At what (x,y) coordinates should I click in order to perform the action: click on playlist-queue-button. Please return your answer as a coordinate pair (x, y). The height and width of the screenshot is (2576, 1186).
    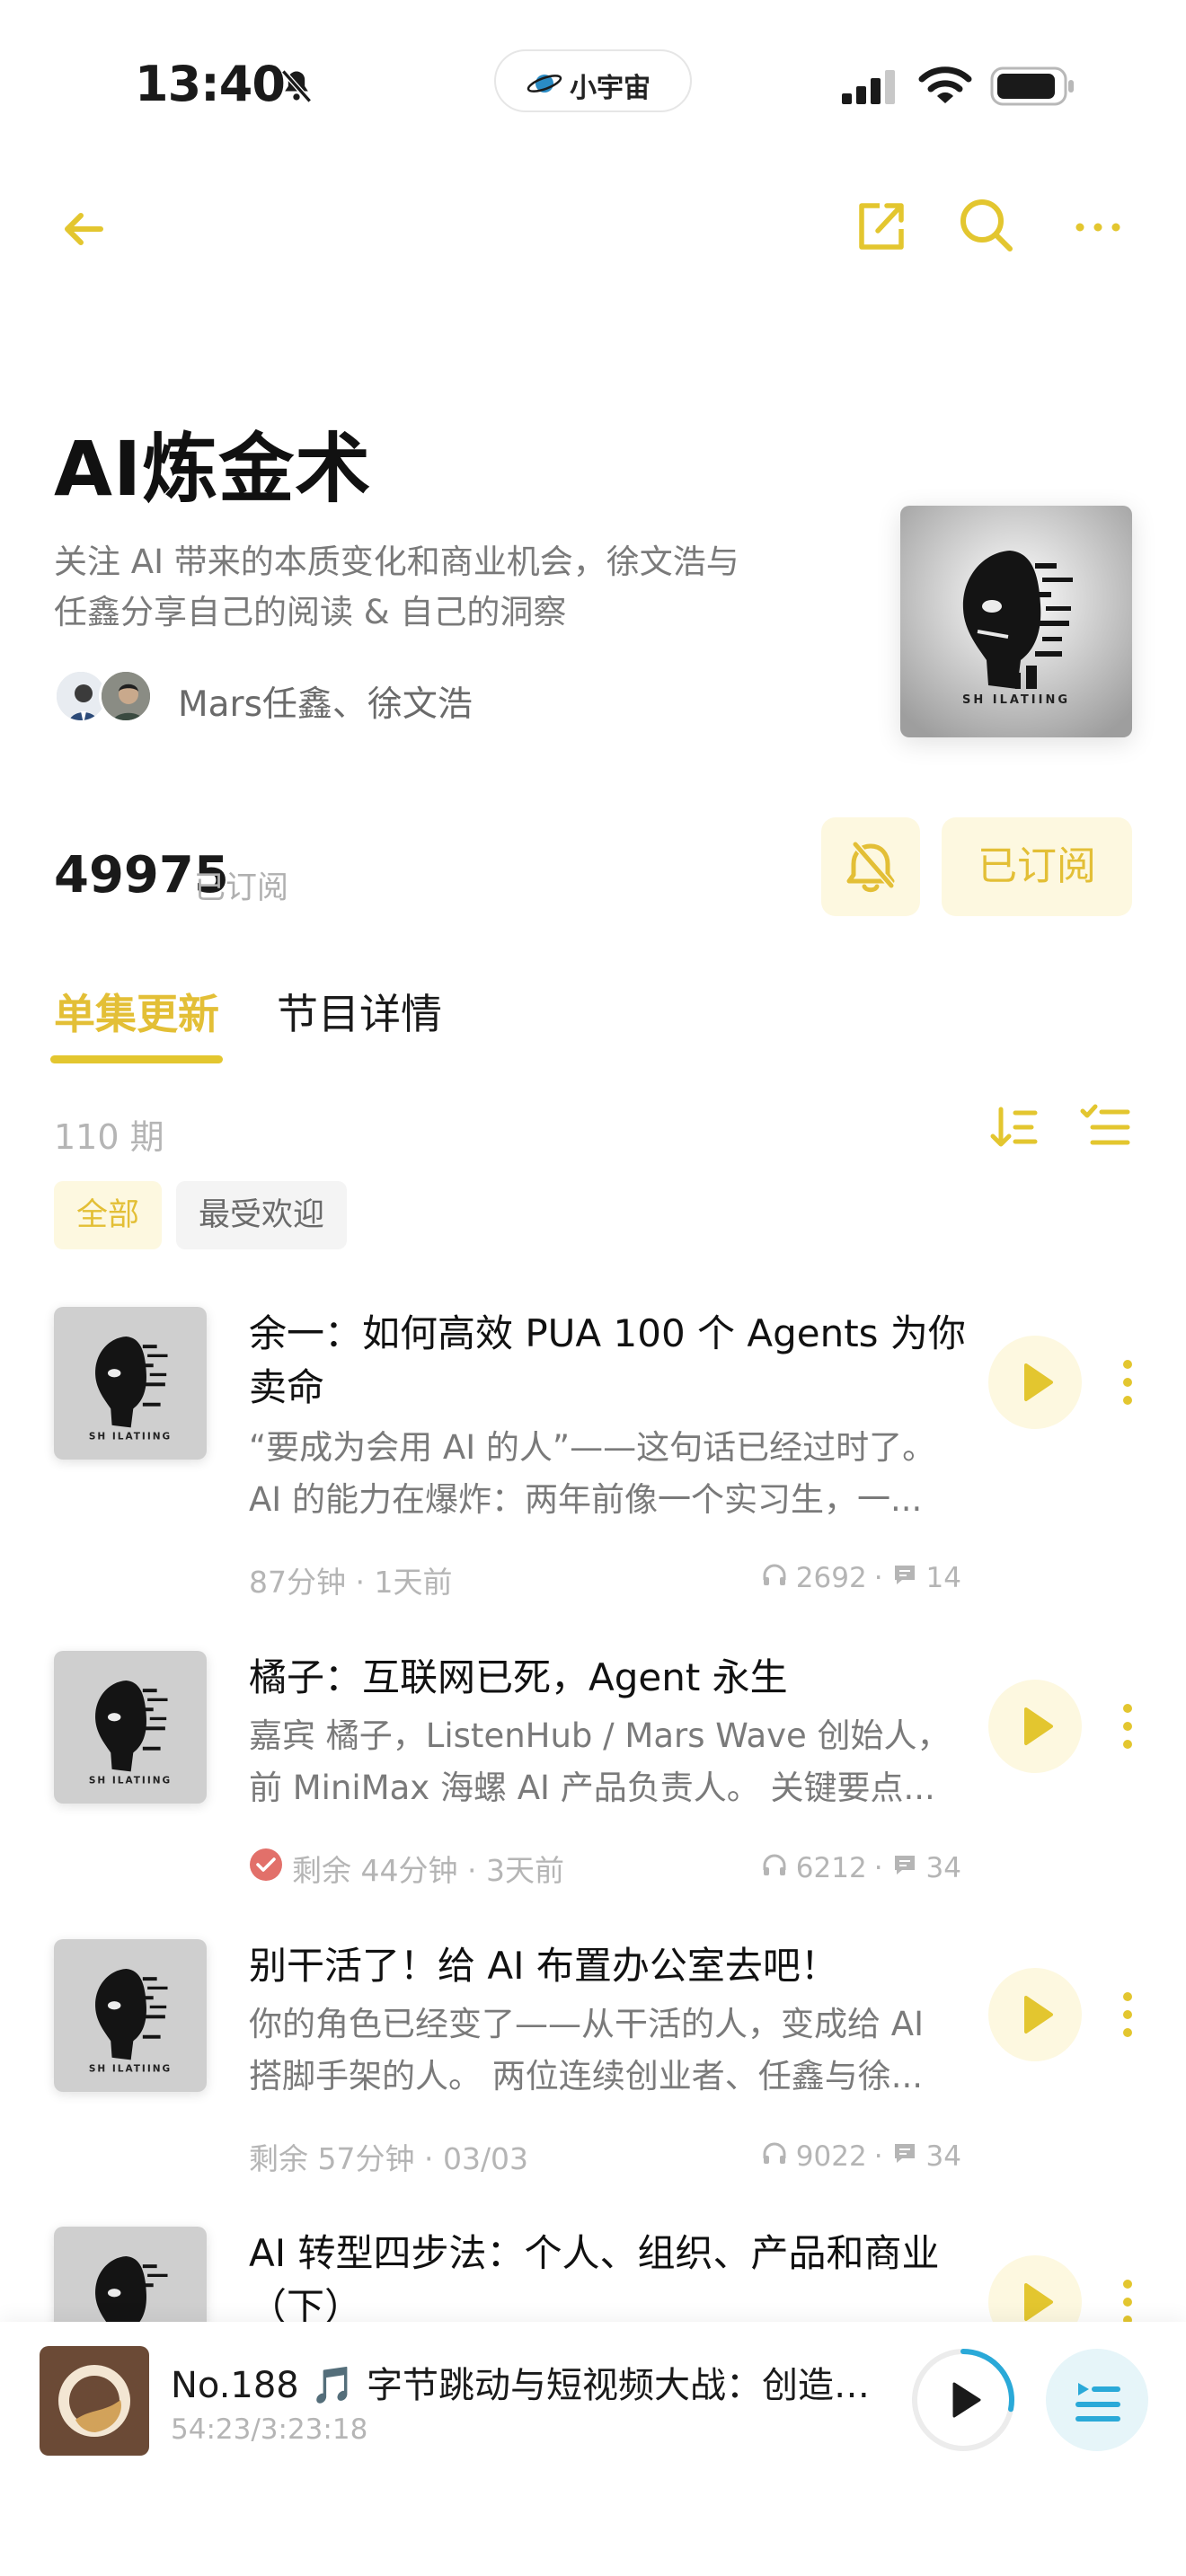
    Looking at the image, I should click on (1097, 2400).